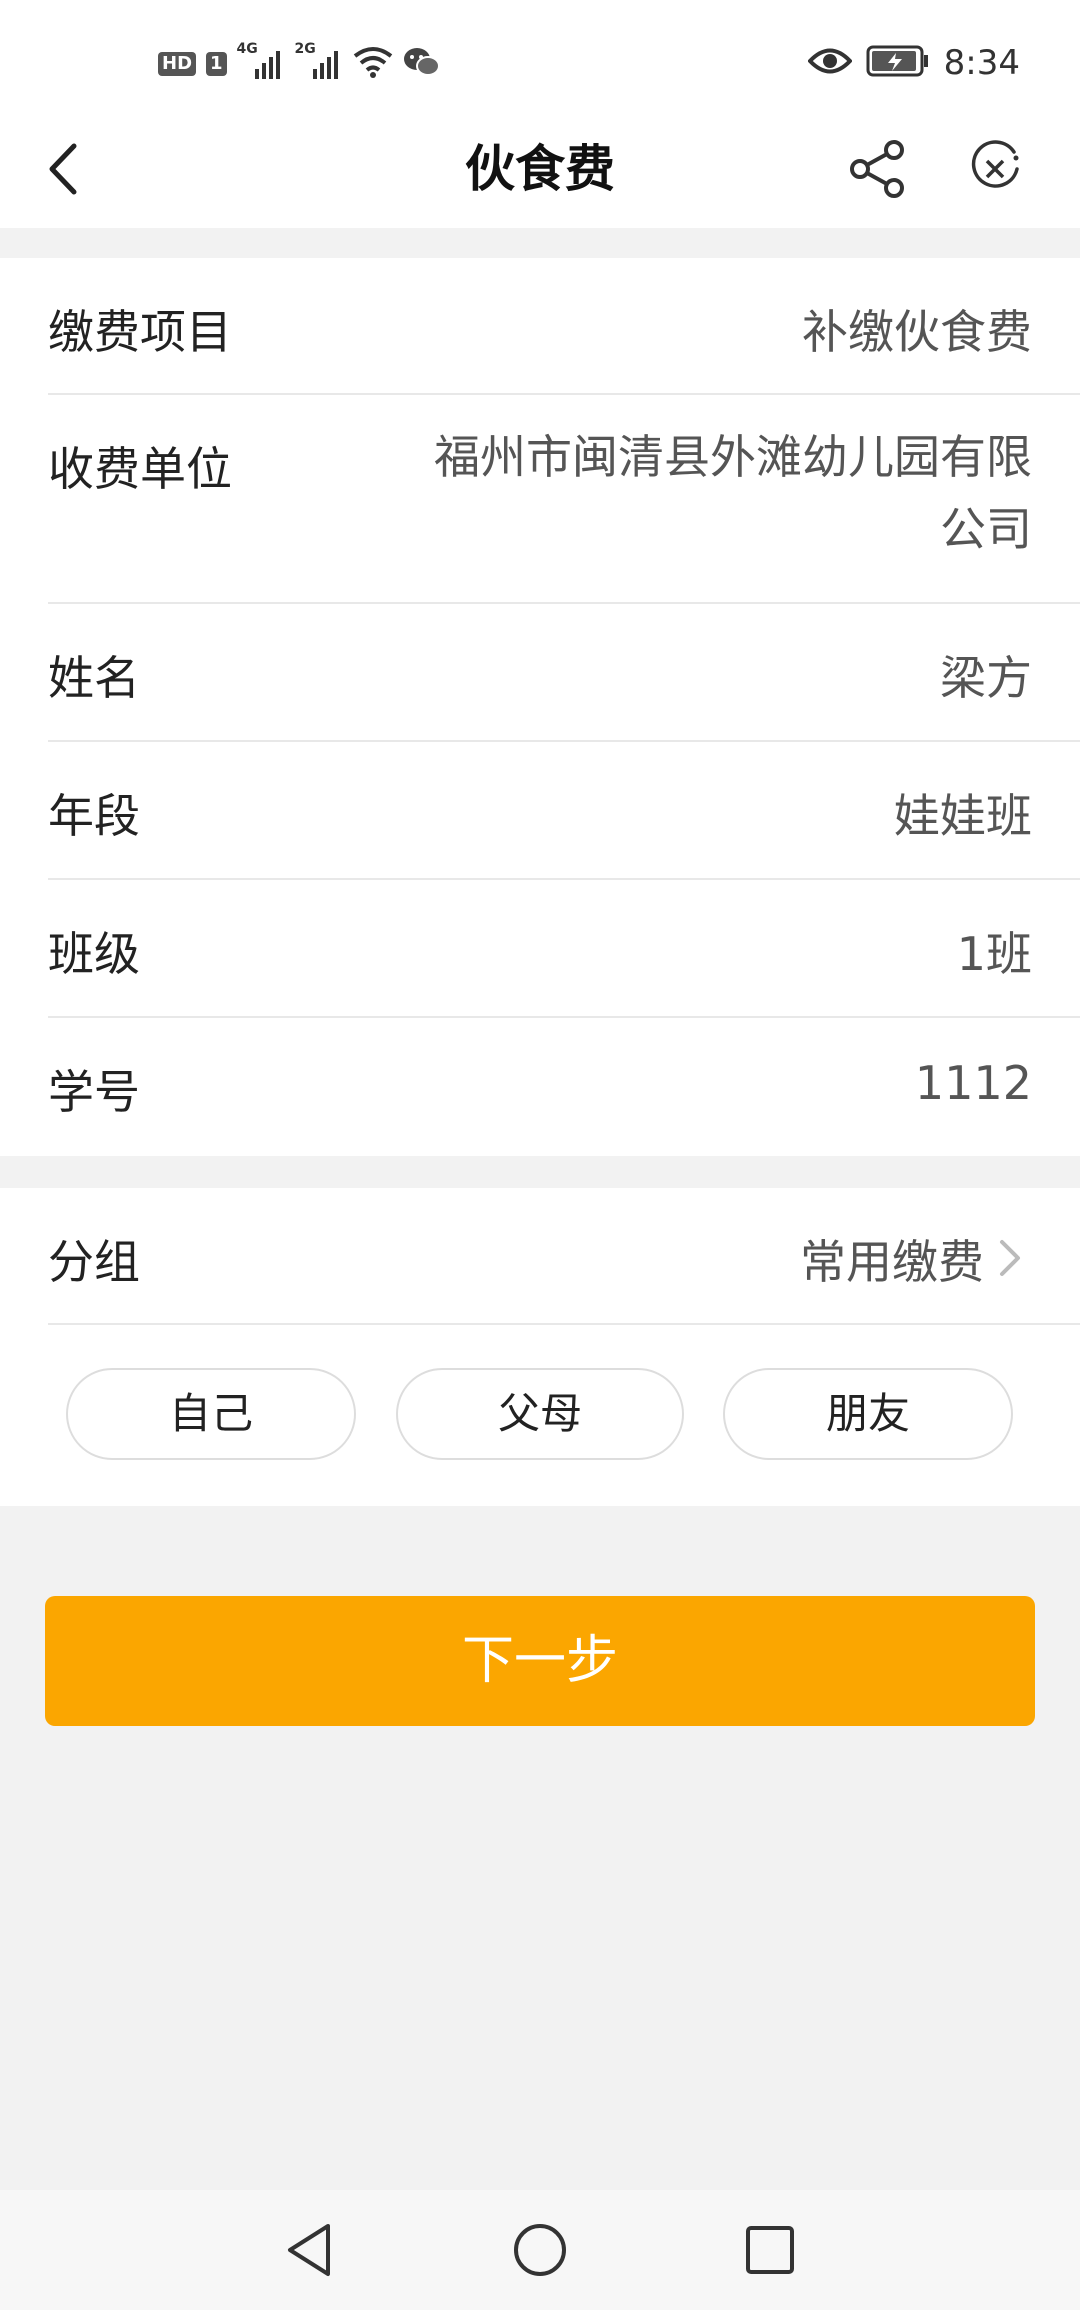  I want to click on detail-row-student-id: 学号 1112, so click(564, 1087).